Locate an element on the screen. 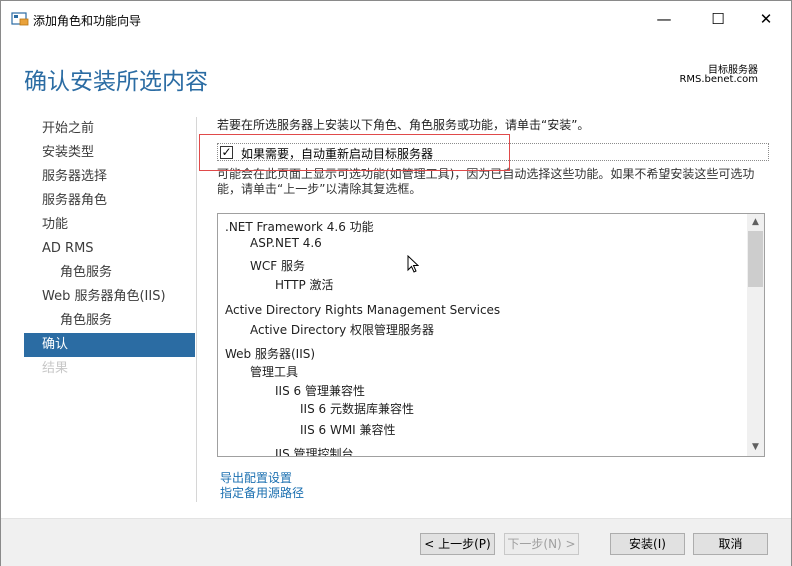  nav-step-before-you-begin: 开始之前 is located at coordinates (109, 129).